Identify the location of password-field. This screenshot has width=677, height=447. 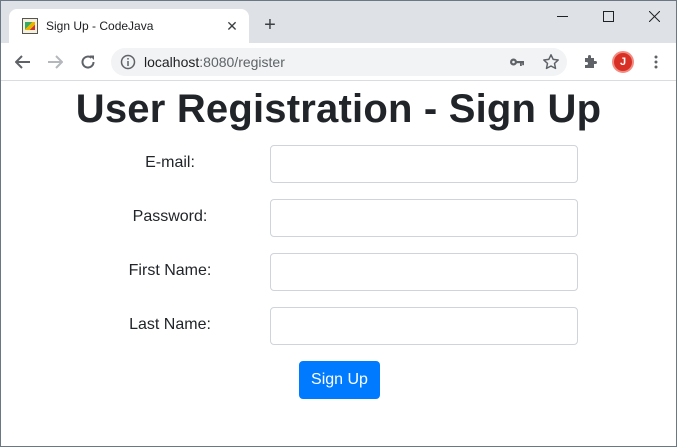
(424, 218).